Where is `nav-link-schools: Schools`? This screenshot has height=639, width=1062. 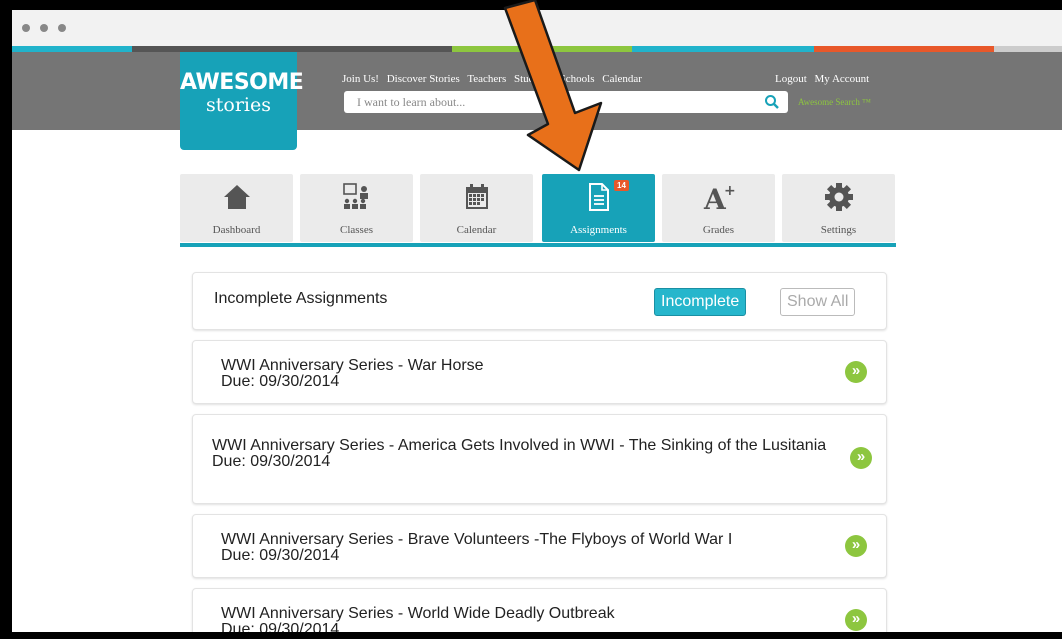
nav-link-schools: Schools is located at coordinates (577, 79).